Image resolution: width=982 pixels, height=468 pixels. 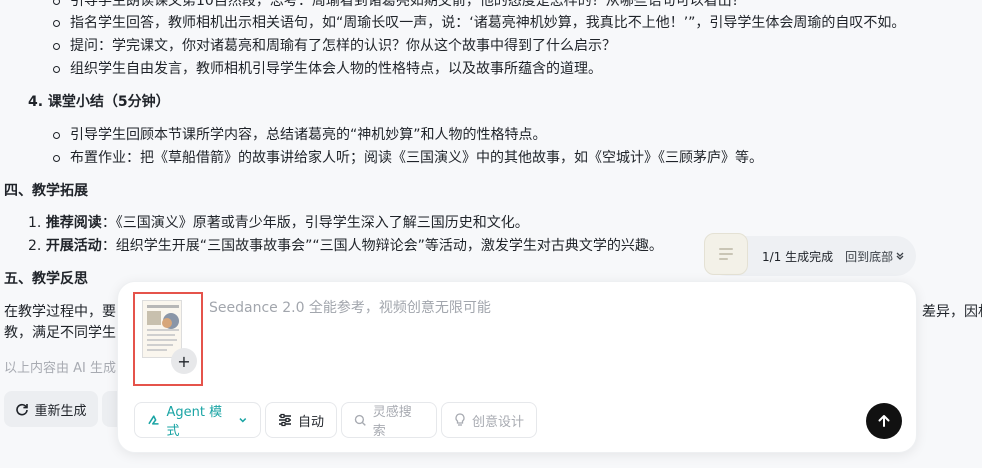 What do you see at coordinates (869, 256) in the screenshot?
I see `scroll-to-bottom-label: 回到底部` at bounding box center [869, 256].